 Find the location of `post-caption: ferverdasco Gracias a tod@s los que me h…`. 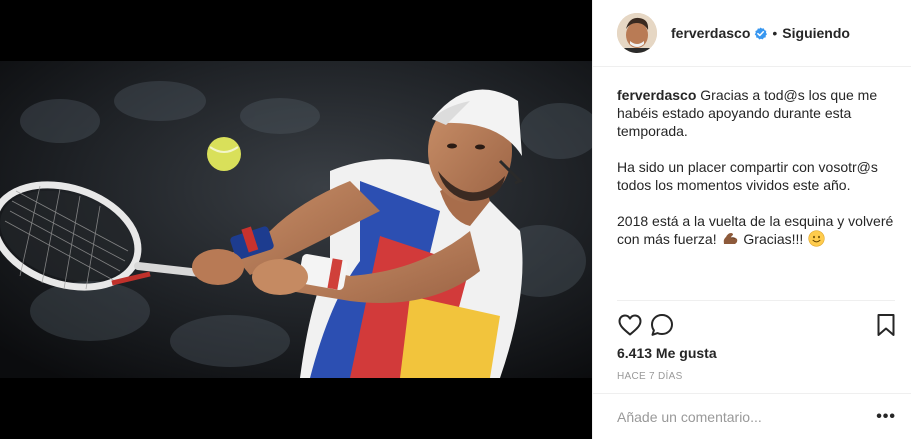

post-caption: ferverdasco Gracias a tod@s los que me h… is located at coordinates (757, 177).